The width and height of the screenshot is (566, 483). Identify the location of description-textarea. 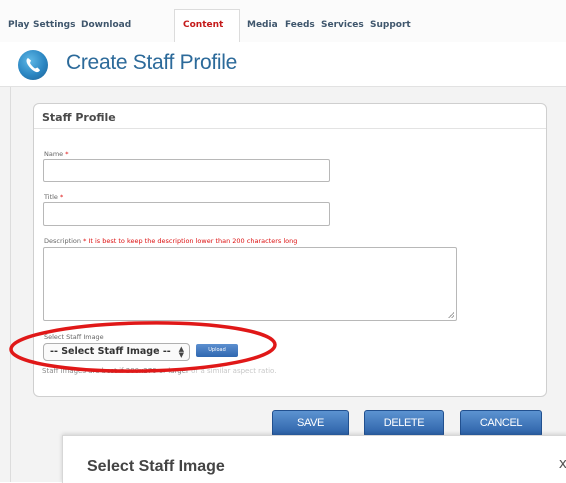
(250, 284).